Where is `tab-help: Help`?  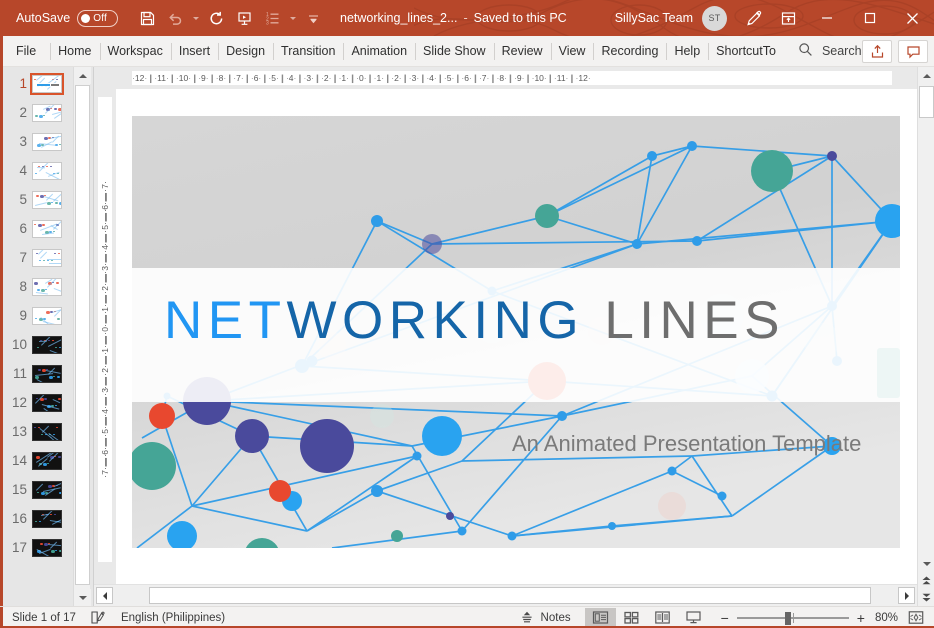
tab-help: Help is located at coordinates (687, 51).